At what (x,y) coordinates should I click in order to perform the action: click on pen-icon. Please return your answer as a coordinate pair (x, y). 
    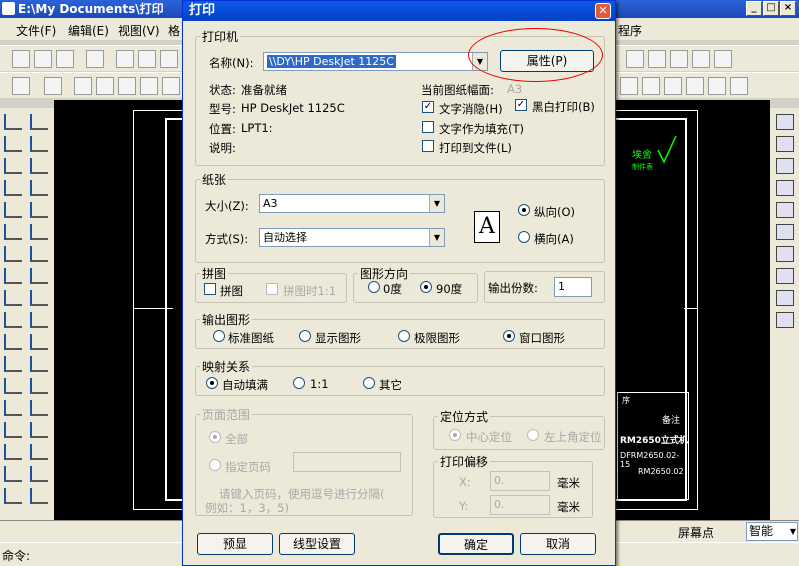
    Looking at the image, I should click on (629, 86).